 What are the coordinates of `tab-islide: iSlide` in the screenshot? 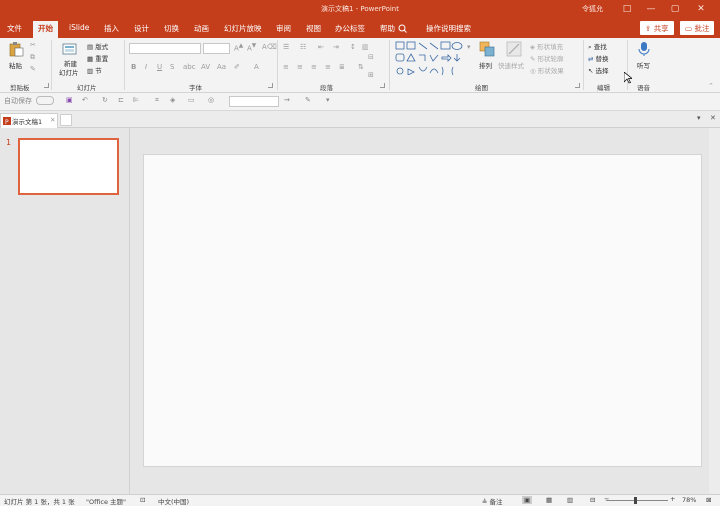 It's located at (79, 27).